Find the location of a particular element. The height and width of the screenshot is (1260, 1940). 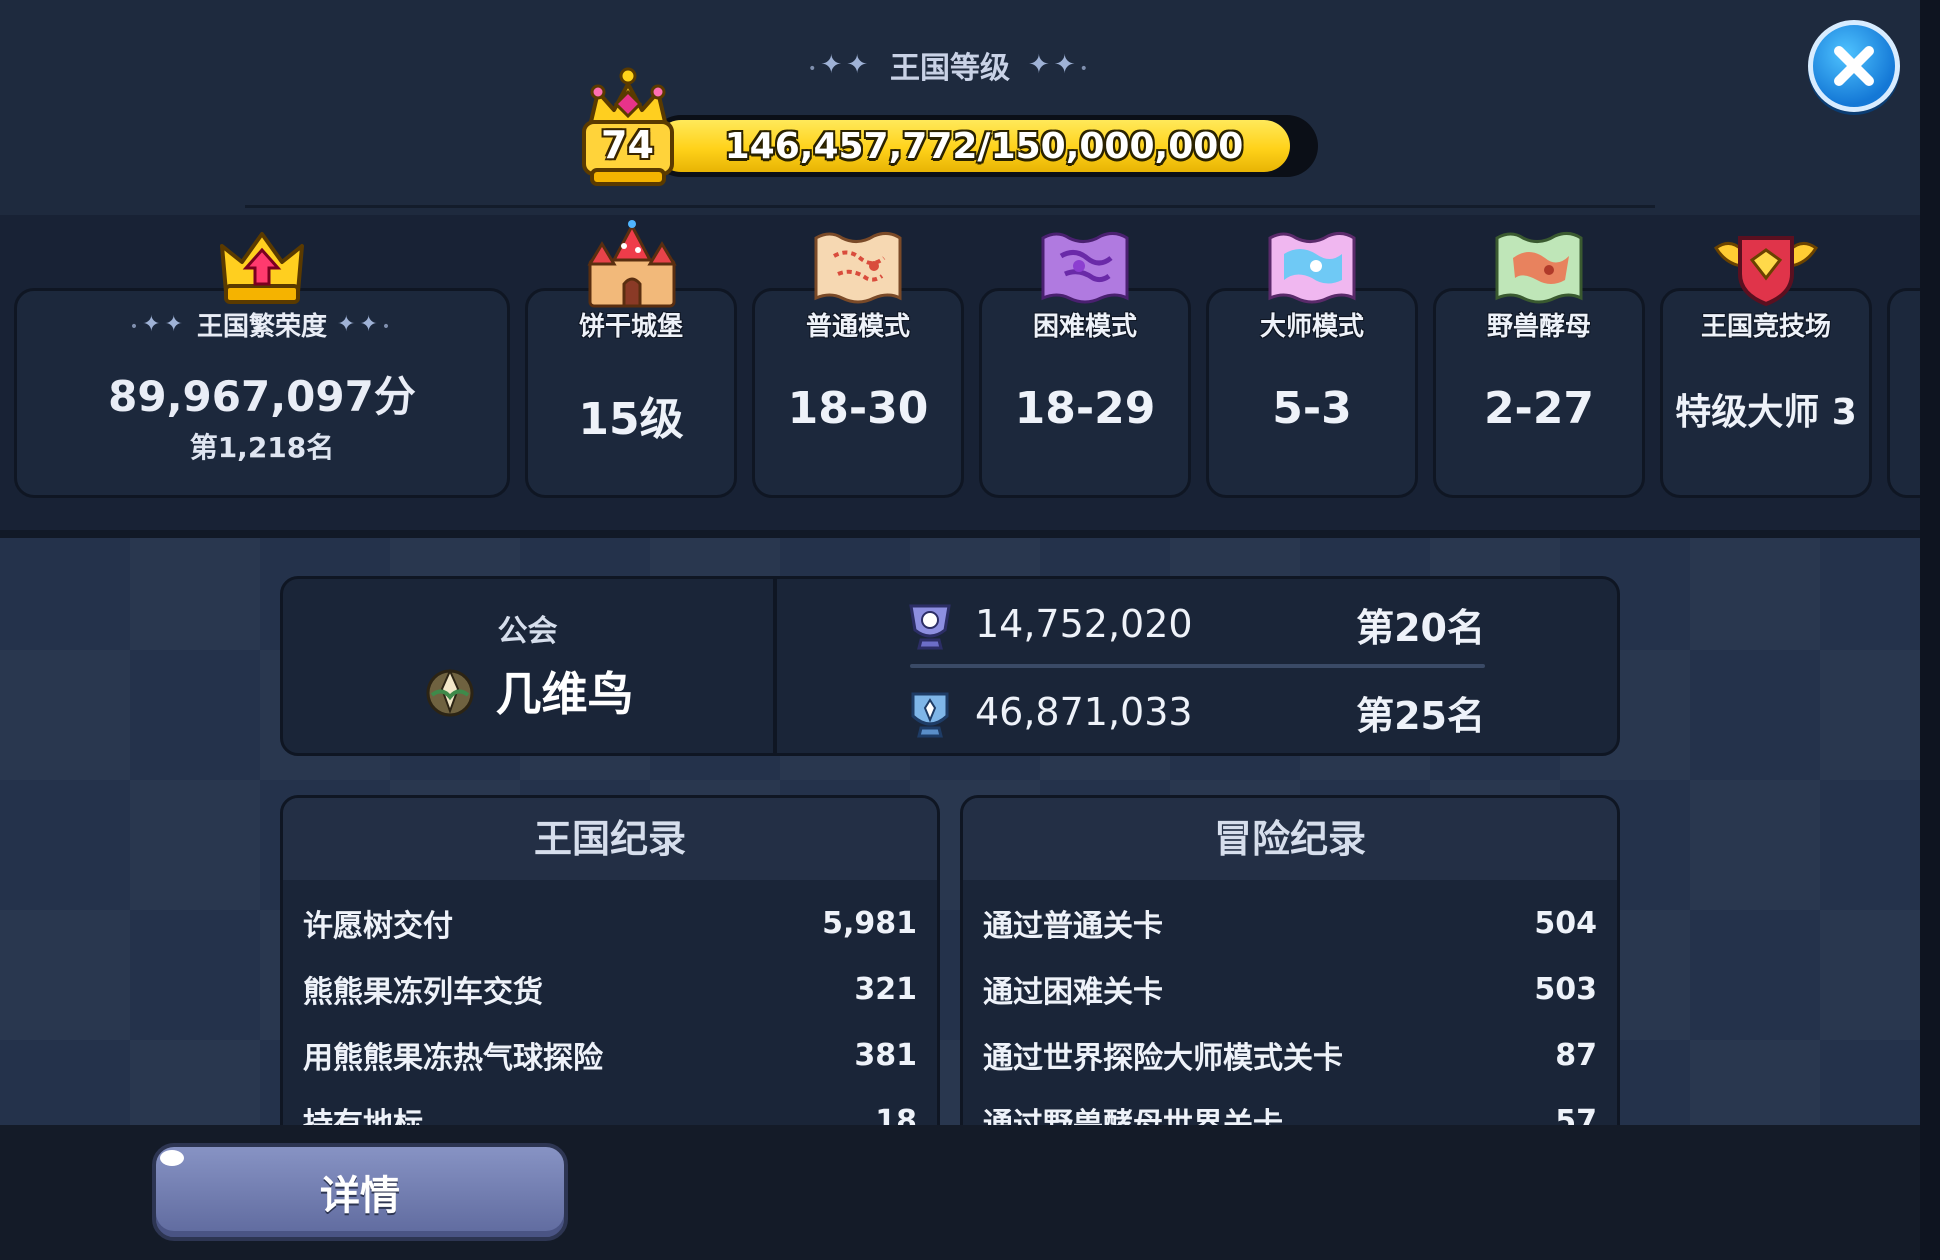

prosperity-label-row: •✦✦ 王国繁荣度 ✦✦• is located at coordinates (262, 324).